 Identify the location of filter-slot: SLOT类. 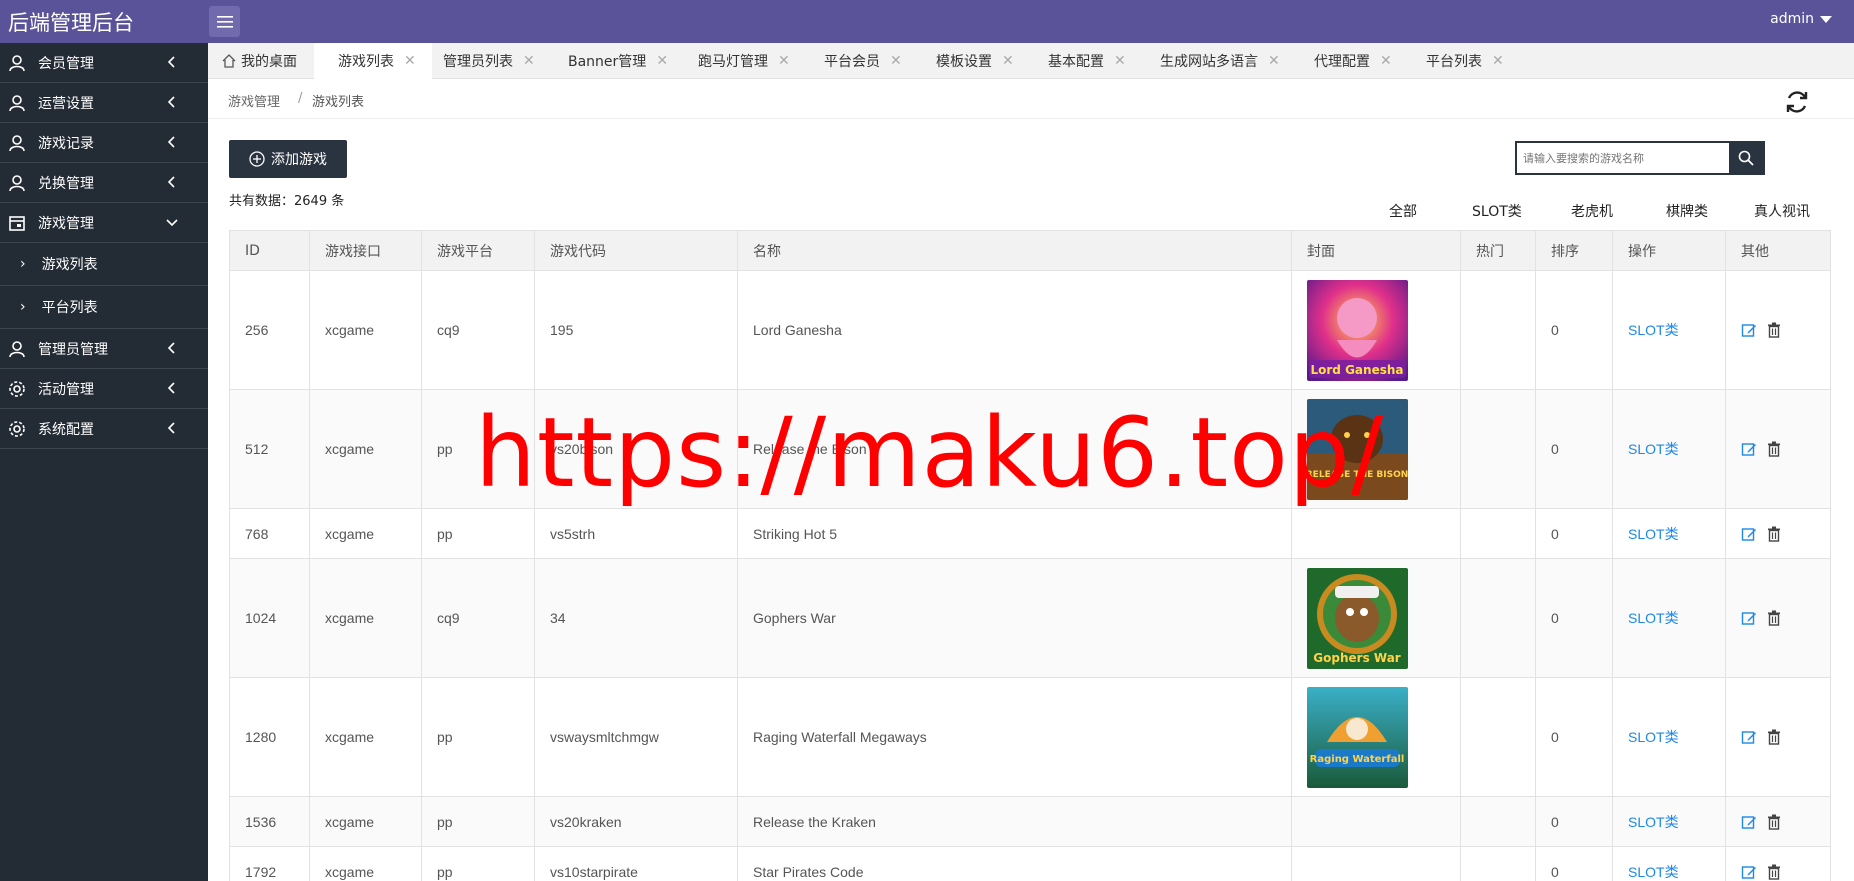
(1497, 211).